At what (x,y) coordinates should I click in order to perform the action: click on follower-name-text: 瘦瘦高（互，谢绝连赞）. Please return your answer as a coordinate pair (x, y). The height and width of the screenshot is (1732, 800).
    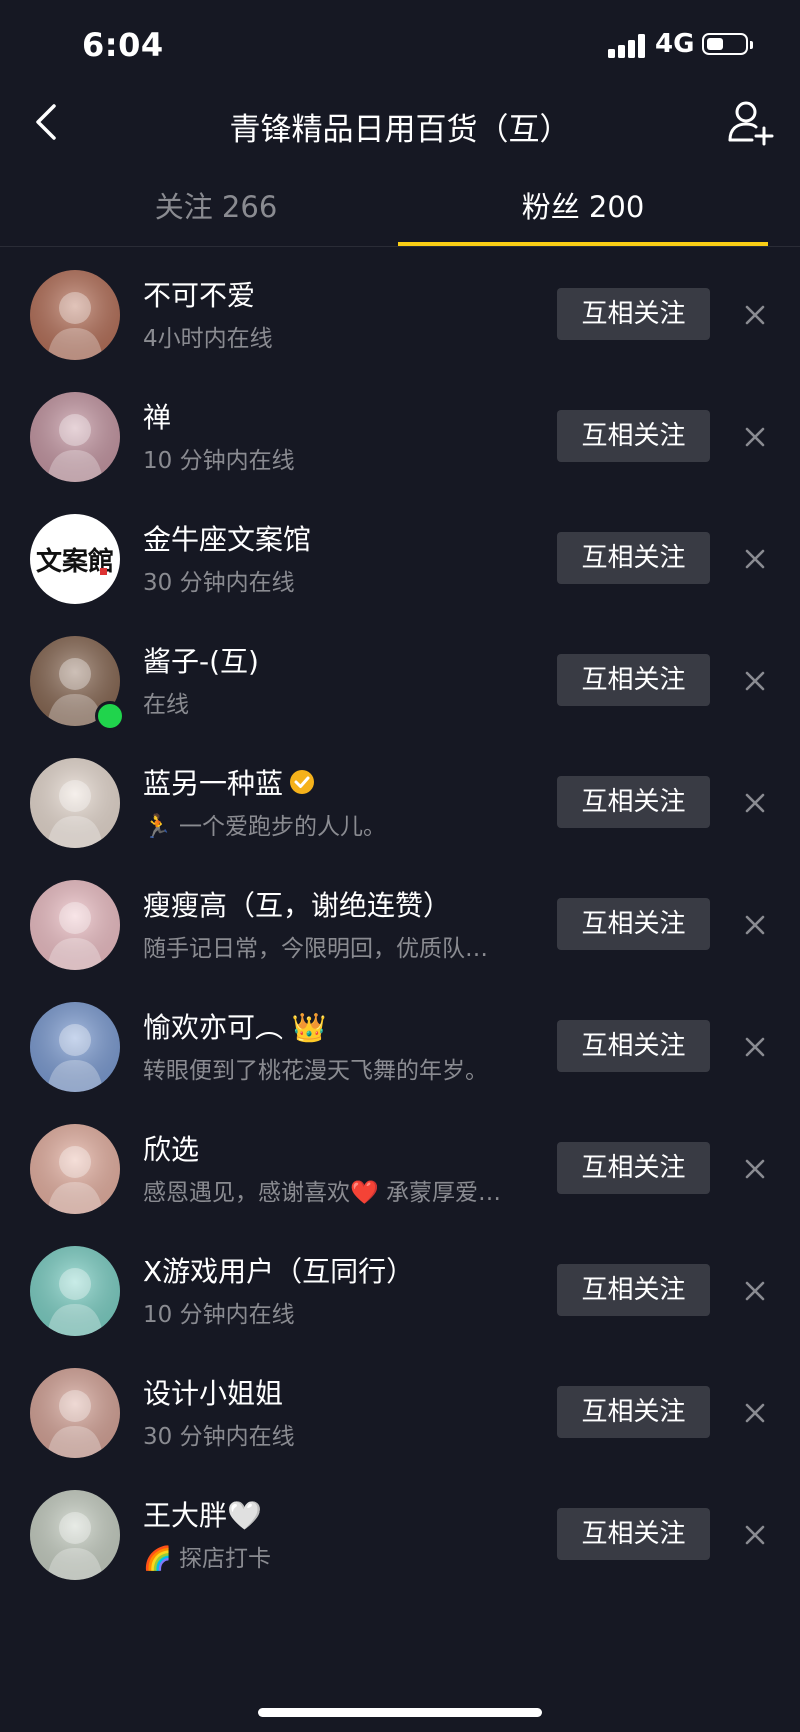
    Looking at the image, I should click on (297, 905).